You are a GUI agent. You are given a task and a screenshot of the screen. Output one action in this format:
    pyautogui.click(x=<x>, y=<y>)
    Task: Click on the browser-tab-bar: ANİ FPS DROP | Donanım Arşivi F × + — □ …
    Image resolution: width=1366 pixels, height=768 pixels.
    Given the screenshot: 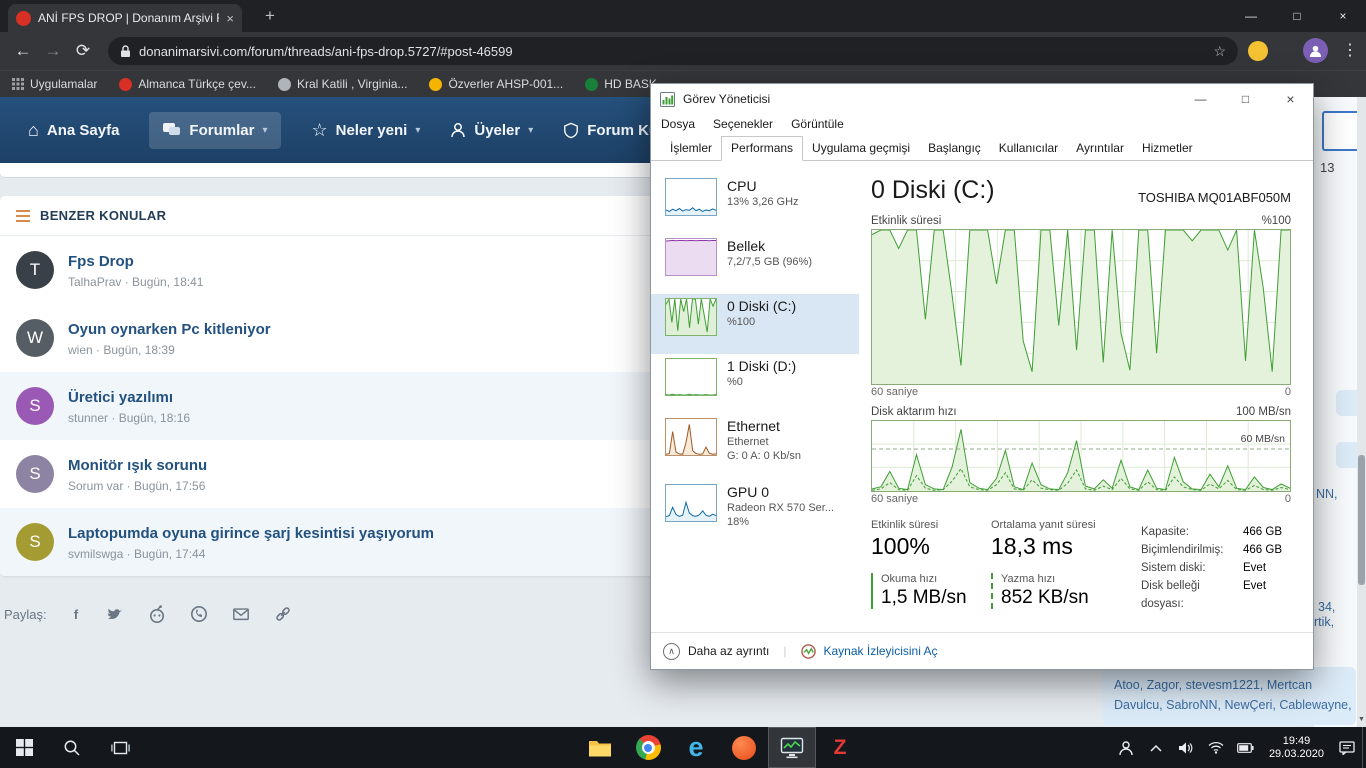 What is the action you would take?
    pyautogui.click(x=683, y=16)
    